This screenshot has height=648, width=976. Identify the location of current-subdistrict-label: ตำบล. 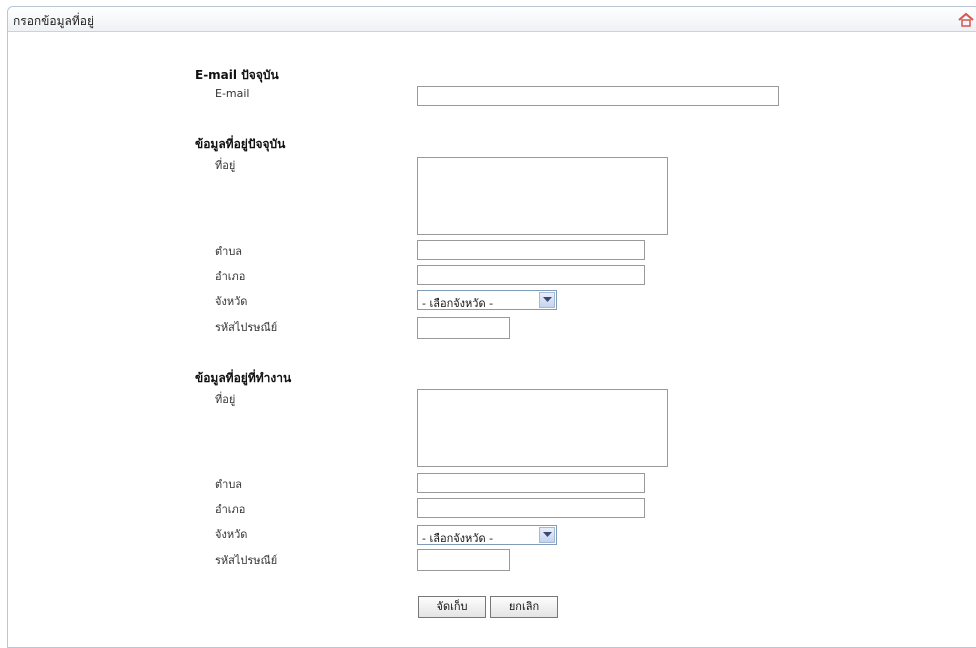
(229, 251).